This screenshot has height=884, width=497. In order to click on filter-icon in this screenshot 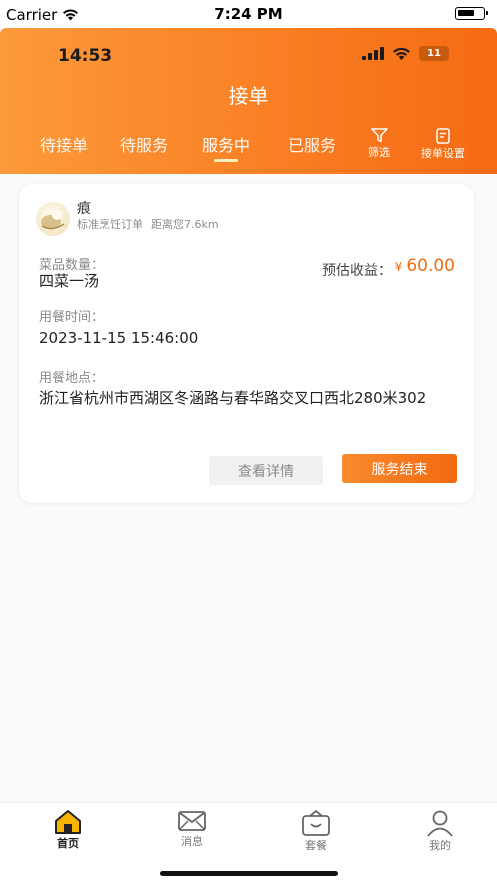, I will do `click(379, 135)`.